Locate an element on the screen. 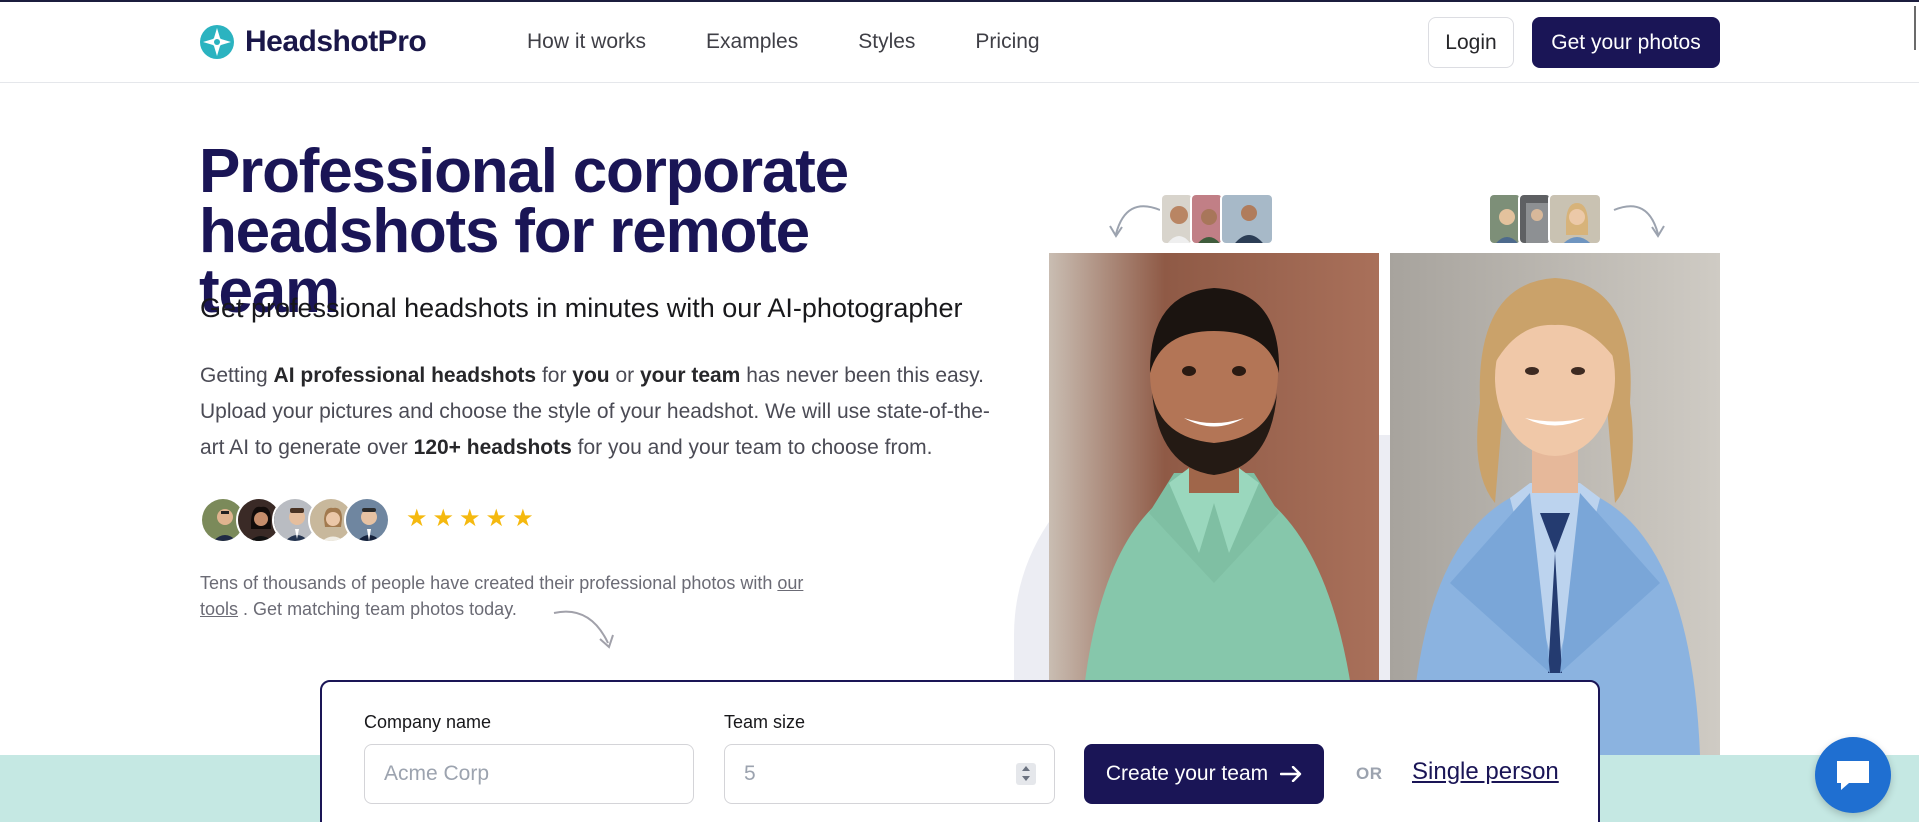  logo: HeadshotPro is located at coordinates (313, 42).